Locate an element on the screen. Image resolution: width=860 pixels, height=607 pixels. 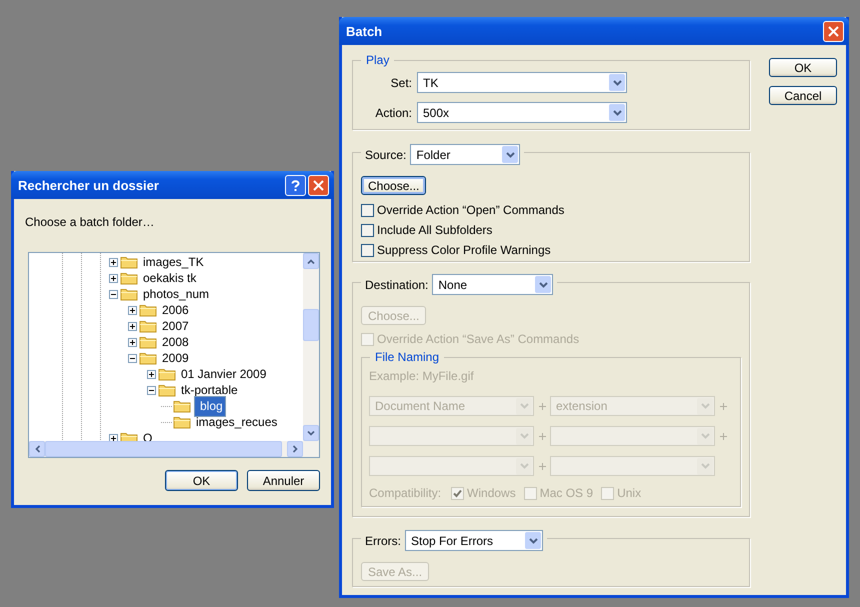
window-title: Rechercher un dossier is located at coordinates (88, 185).